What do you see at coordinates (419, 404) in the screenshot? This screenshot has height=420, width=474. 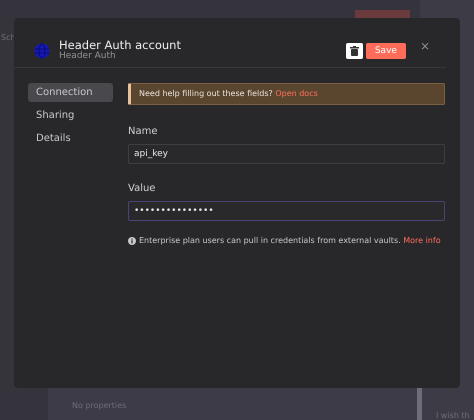 I see `scrollbar` at bounding box center [419, 404].